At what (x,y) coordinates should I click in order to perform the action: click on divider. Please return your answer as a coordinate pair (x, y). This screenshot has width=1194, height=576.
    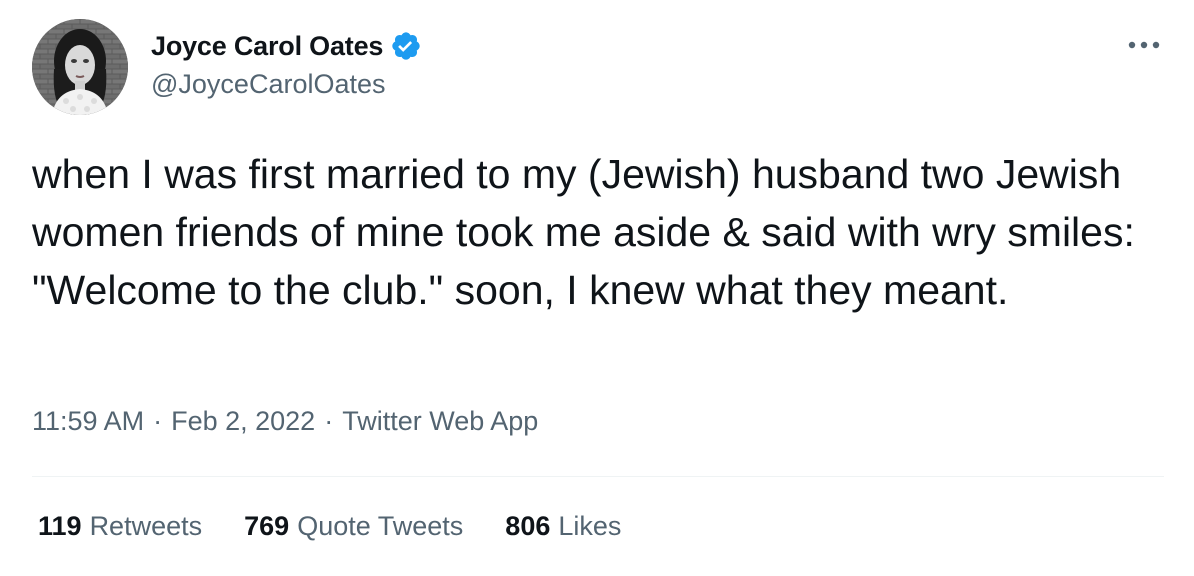
    Looking at the image, I should click on (598, 476).